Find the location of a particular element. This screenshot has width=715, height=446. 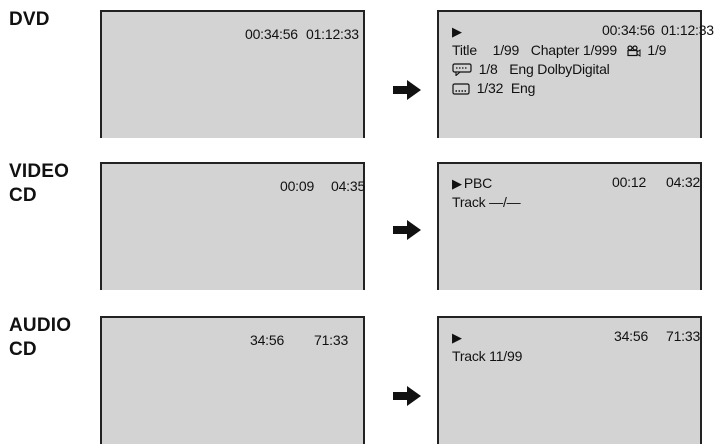

subtitle-language: Eng is located at coordinates (523, 88).